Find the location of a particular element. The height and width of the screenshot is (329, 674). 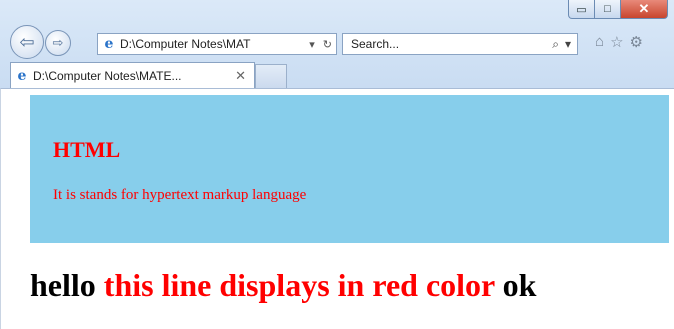

toolbar-icons: ⌂ ☆ ⚙ is located at coordinates (619, 42).